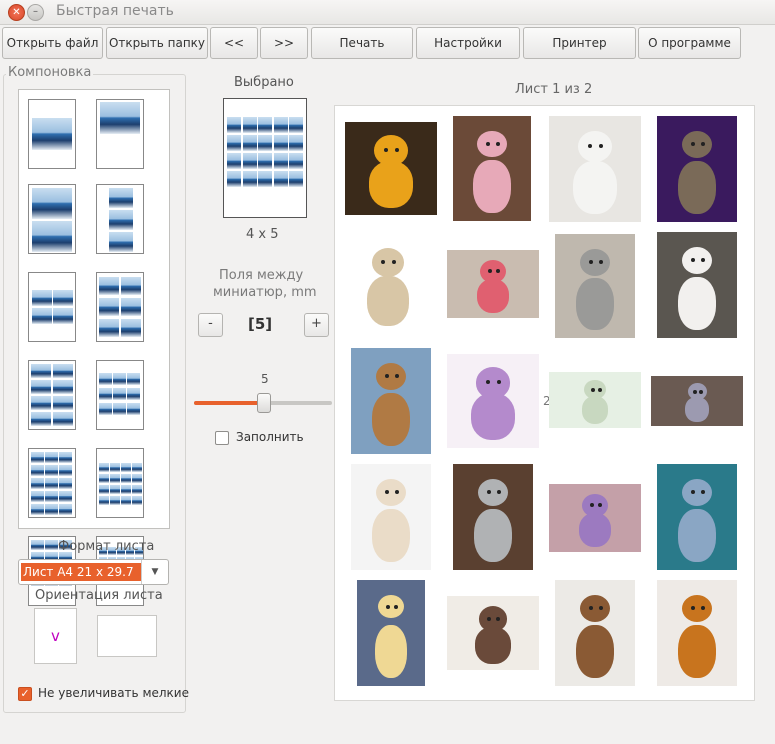  What do you see at coordinates (284, 43) in the screenshot?
I see `next-button: >>` at bounding box center [284, 43].